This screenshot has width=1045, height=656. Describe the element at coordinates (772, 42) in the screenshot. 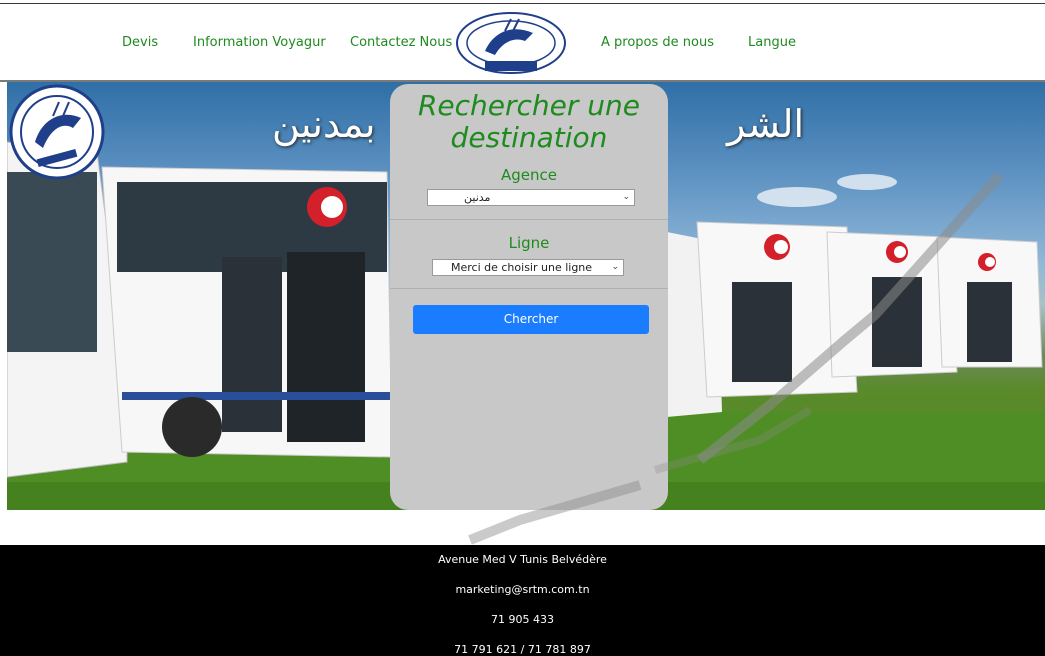

I see `nav-langue: Langue` at that location.